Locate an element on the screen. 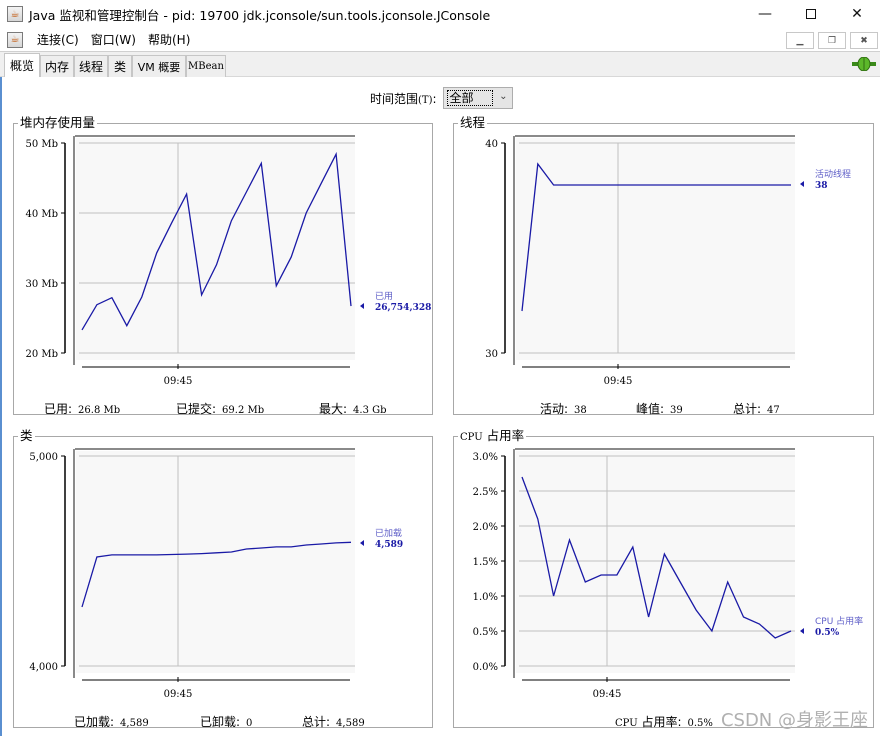 This screenshot has width=880, height=736. y-tick-label: 4,000 is located at coordinates (43, 667).